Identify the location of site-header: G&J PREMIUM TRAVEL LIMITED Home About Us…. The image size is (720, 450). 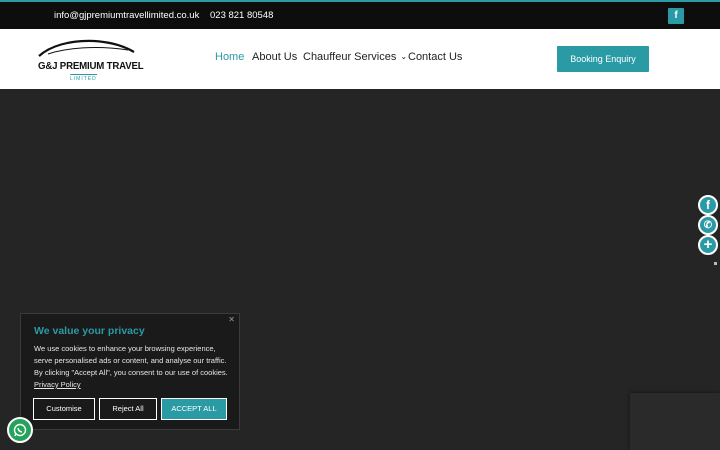
(360, 59).